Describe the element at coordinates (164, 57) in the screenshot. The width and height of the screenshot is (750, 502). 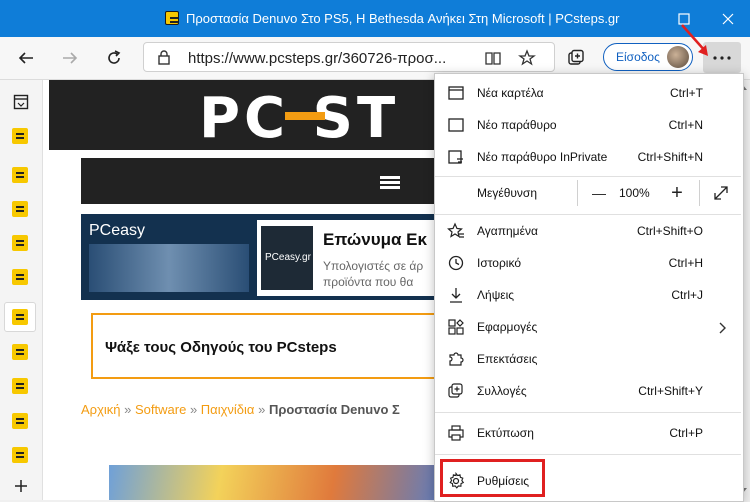
I see `lock-icon` at that location.